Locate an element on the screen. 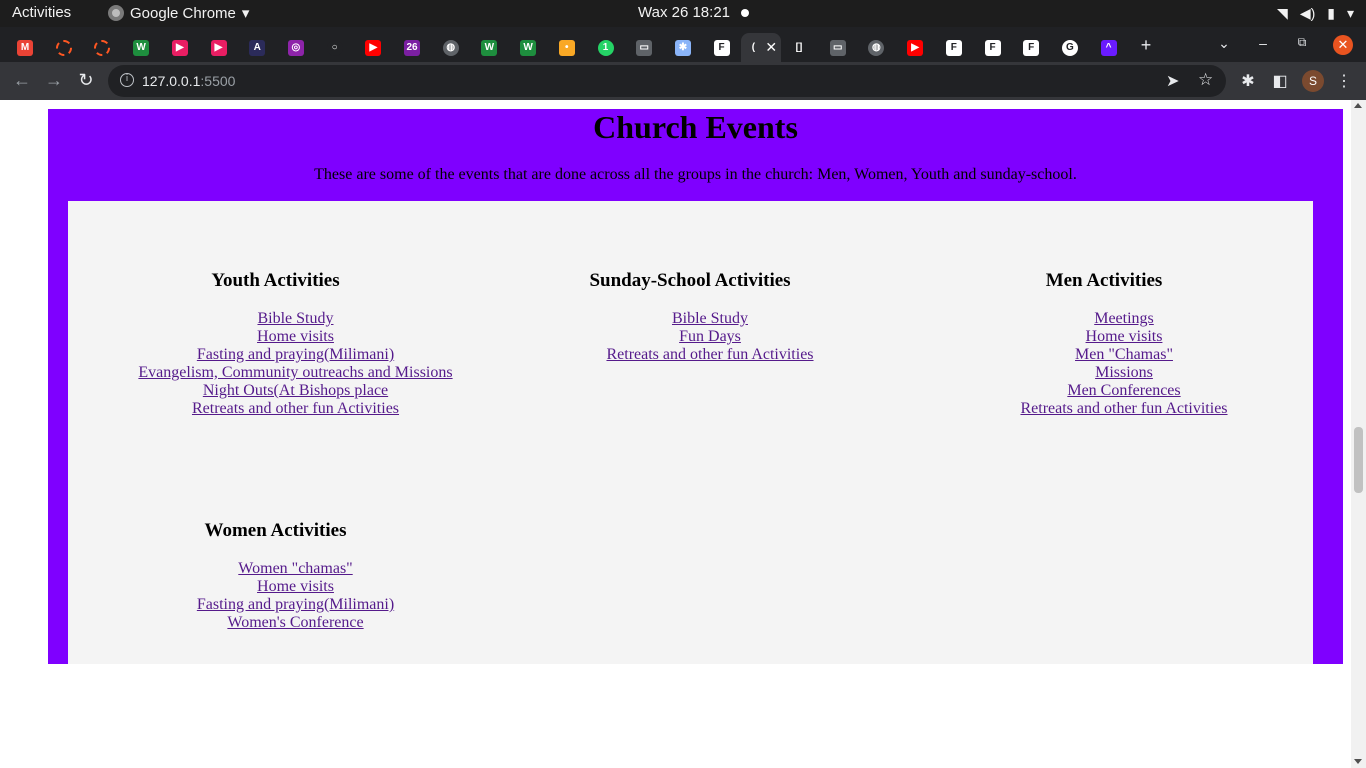 The image size is (1366, 768). browser-tab: A is located at coordinates (257, 47).